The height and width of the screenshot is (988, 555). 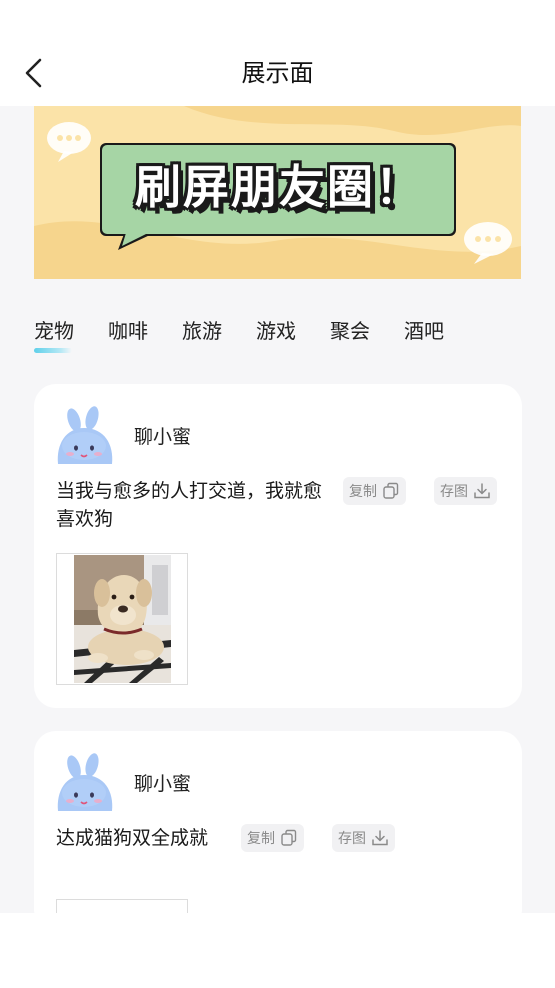 I want to click on tab-coffee: 咖啡, so click(x=128, y=331).